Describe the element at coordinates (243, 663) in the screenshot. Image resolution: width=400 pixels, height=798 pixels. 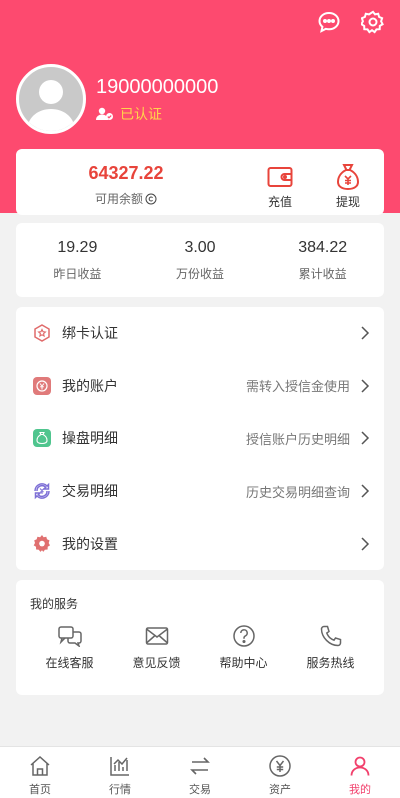
I see `service-label: 帮助中心` at that location.